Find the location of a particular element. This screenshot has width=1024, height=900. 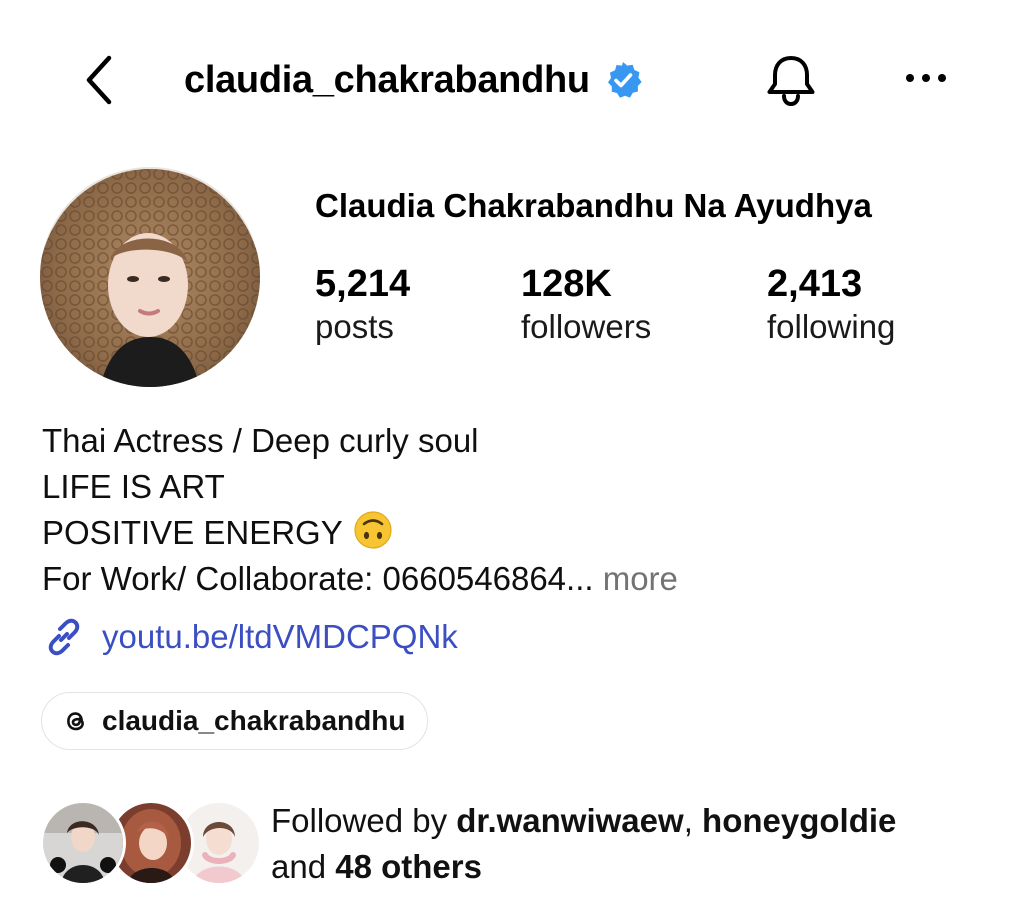

bio-more-link: more is located at coordinates (636, 578).